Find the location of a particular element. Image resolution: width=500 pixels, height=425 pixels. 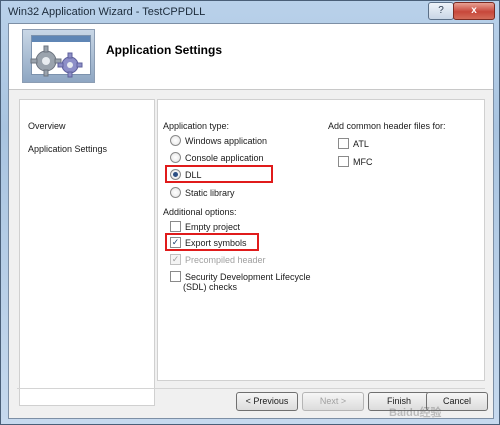

checkbox-empty-project: Empty project is located at coordinates (205, 226).